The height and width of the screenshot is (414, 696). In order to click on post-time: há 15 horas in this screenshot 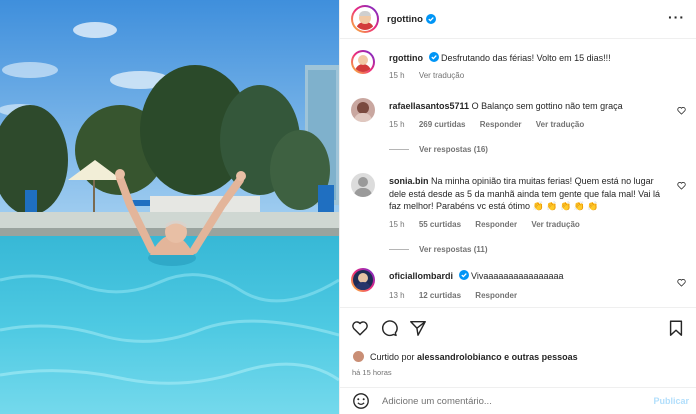, I will do `click(372, 372)`.